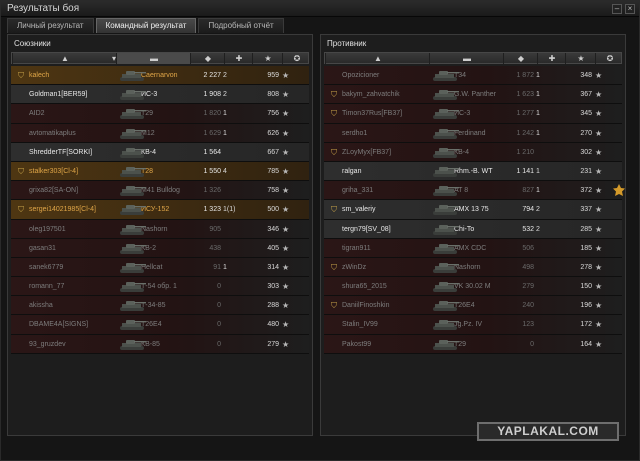  Describe the element at coordinates (148, 248) in the screenshot. I see `tank-name: КВ-2` at that location.